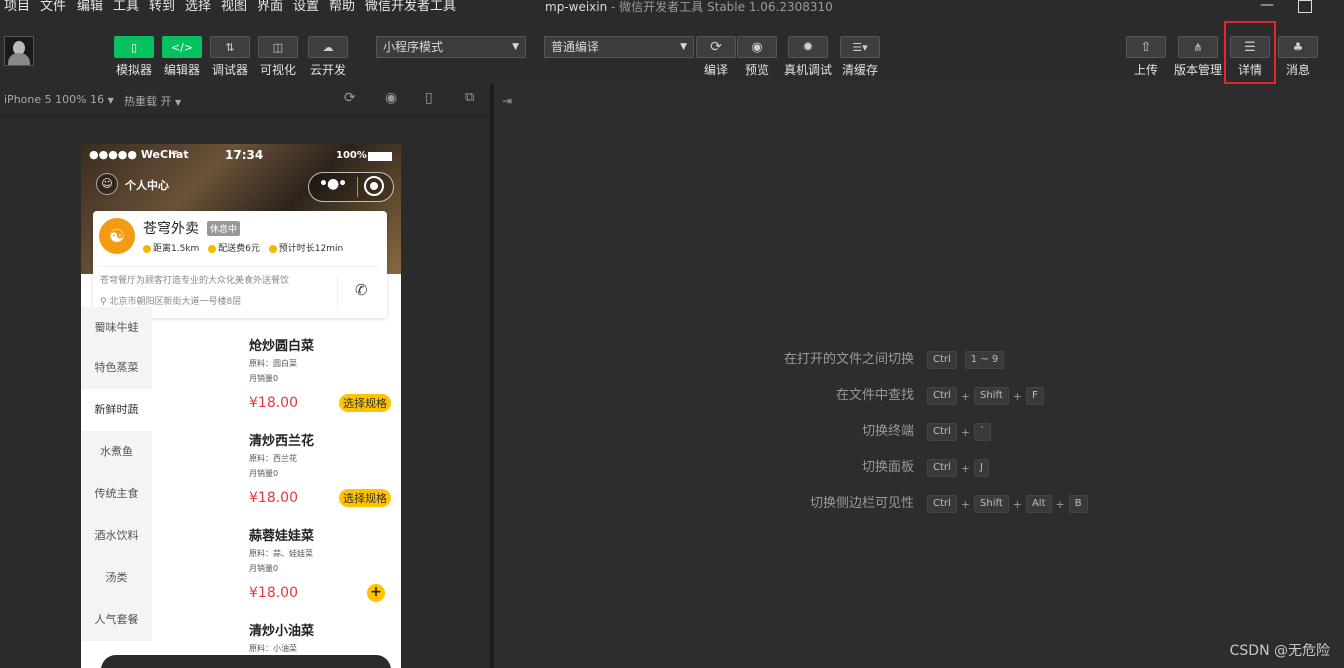 The height and width of the screenshot is (668, 1344). What do you see at coordinates (116, 494) in the screenshot?
I see `category-item: 传统主食` at bounding box center [116, 494].